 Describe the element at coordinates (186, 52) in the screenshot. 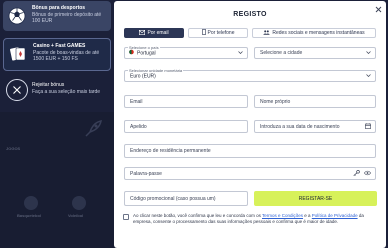

I see `country-select: Selecione o país Portugal` at that location.